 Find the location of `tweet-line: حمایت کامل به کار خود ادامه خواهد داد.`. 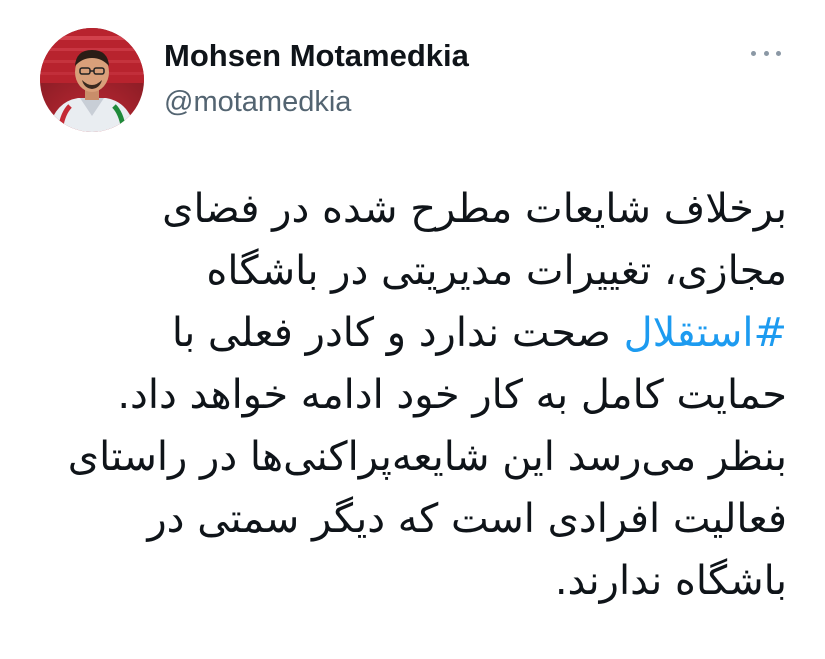

tweet-line: حمایت کامل به کار خود ادامه خواهد داد. is located at coordinates (452, 395).